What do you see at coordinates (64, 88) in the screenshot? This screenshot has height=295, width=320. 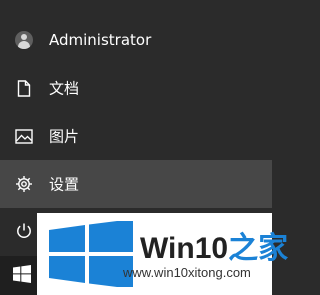 I see `menu-item-label: 文档` at bounding box center [64, 88].